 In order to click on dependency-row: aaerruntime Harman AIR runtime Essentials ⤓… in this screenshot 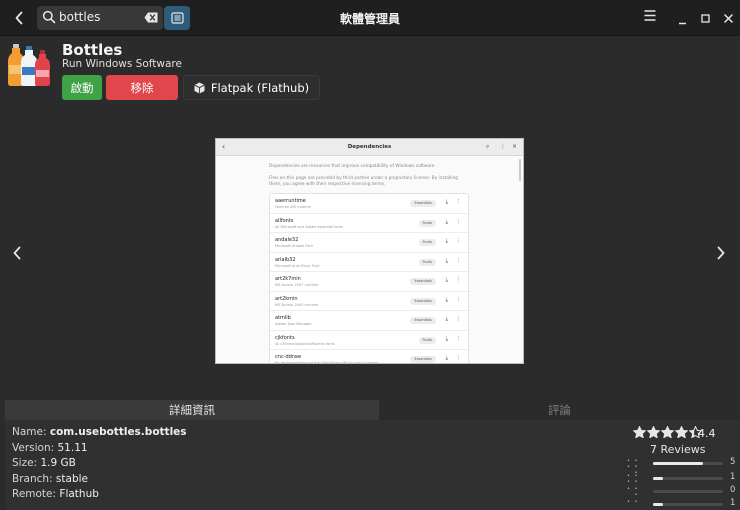, I will do `click(369, 204)`.